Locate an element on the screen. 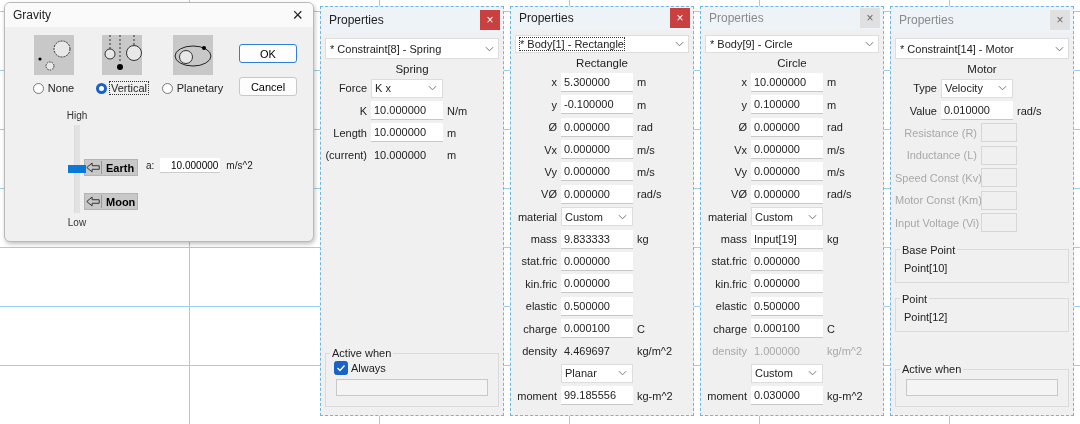 The image size is (1080, 424). field-label: Speed Const (Kv) is located at coordinates (938, 177).